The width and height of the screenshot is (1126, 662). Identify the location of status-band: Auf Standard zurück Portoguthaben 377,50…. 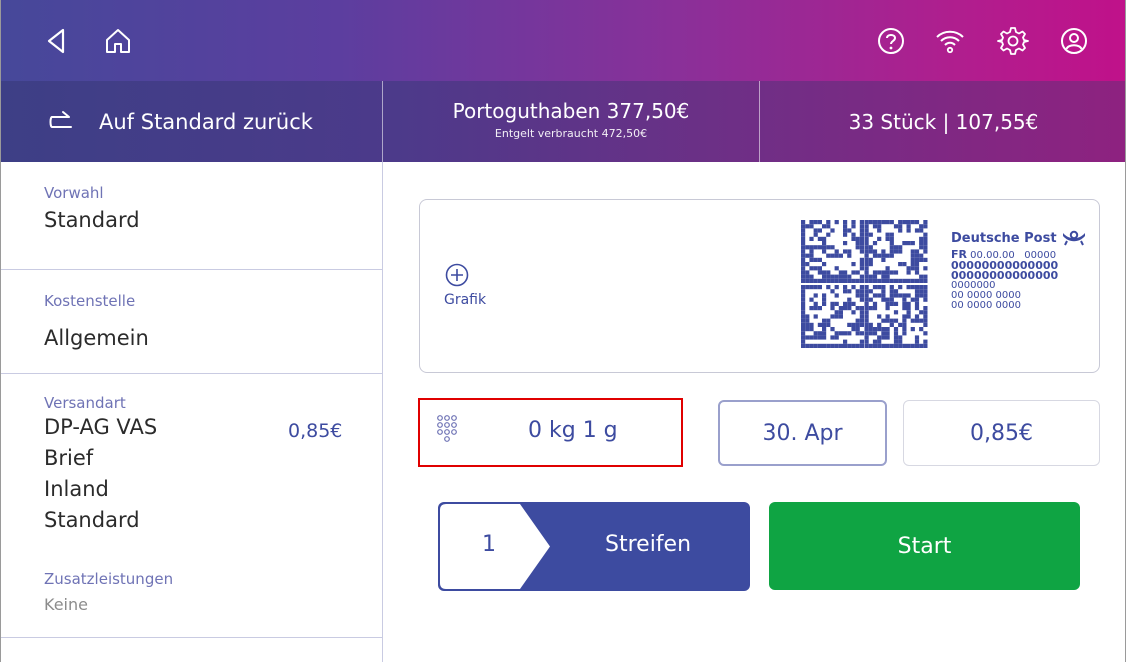
(563, 121).